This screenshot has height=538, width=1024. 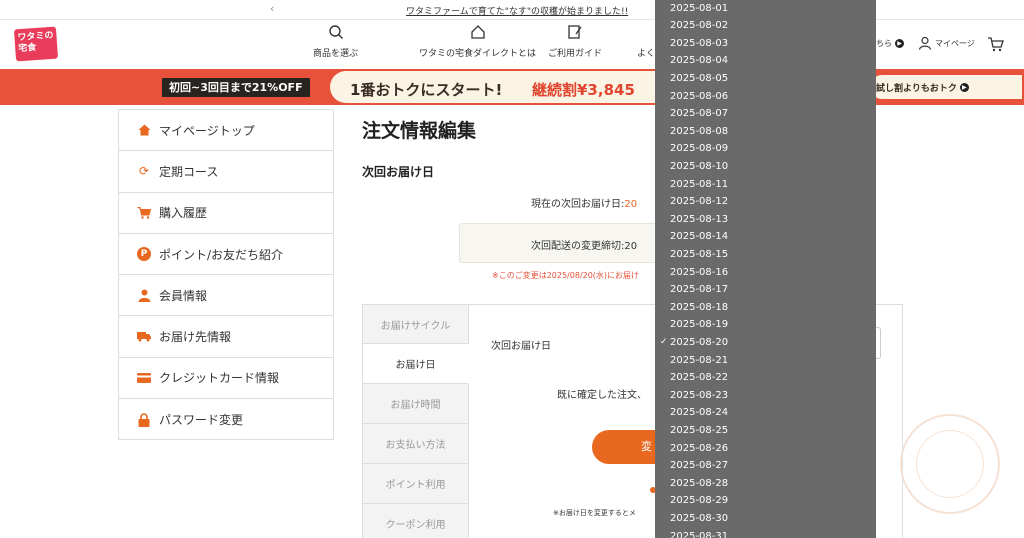 I want to click on point-icon: P, so click(x=144, y=254).